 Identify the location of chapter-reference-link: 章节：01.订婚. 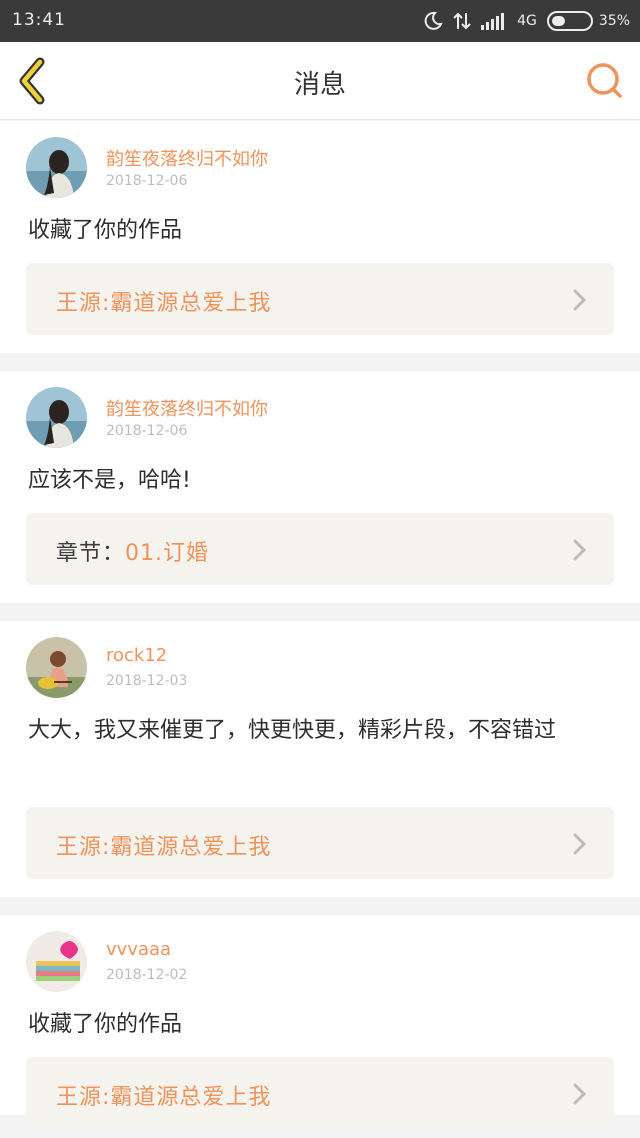
(320, 549).